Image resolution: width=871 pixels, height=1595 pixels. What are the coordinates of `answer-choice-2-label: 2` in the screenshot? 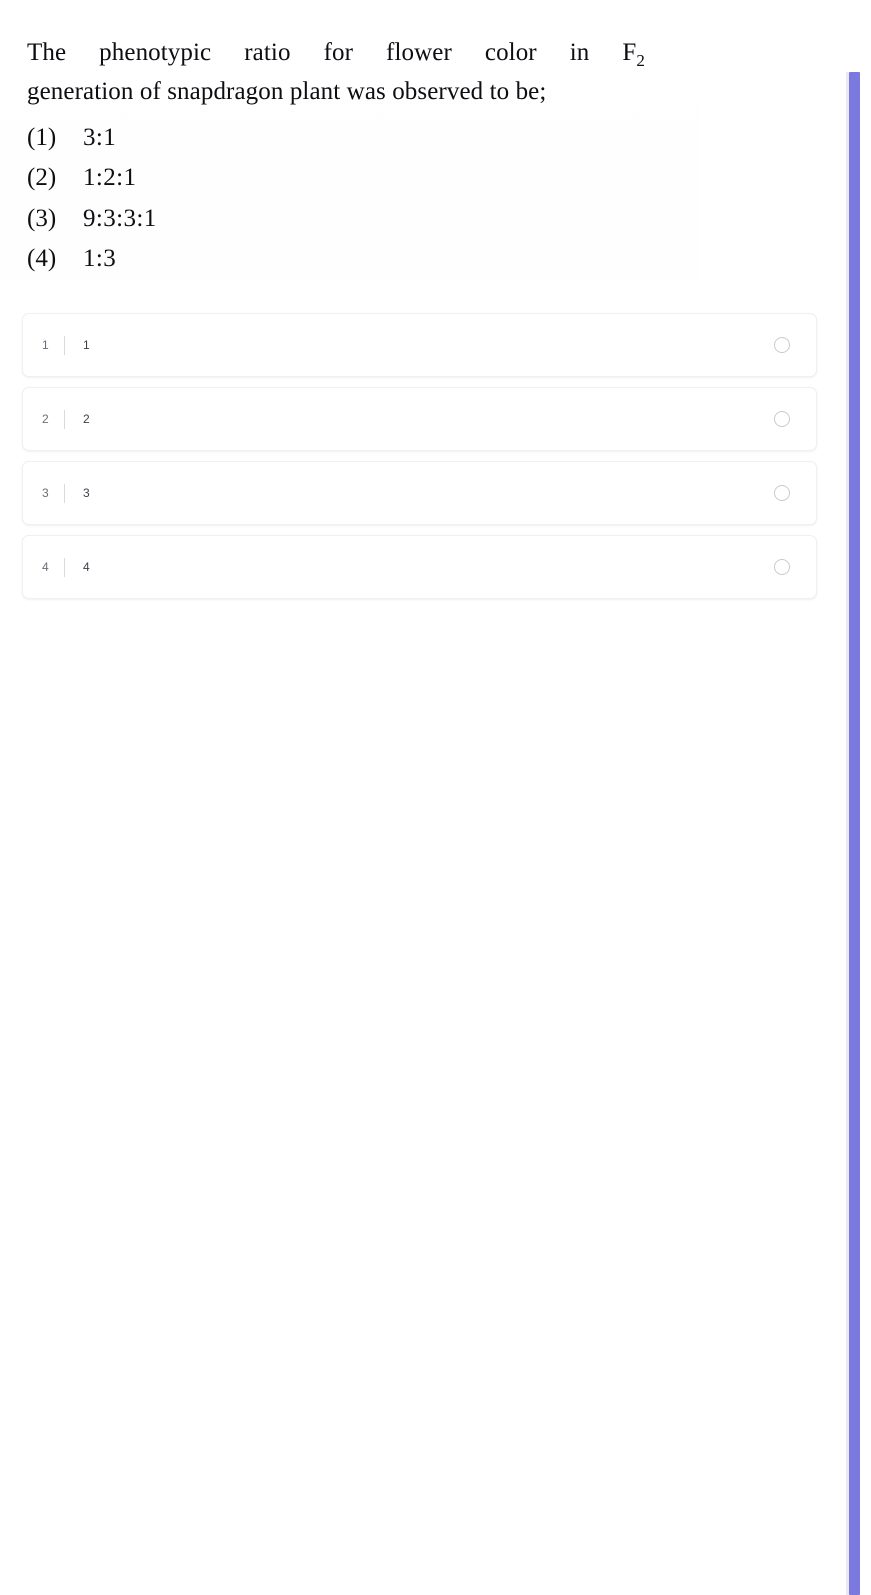 It's located at (86, 419).